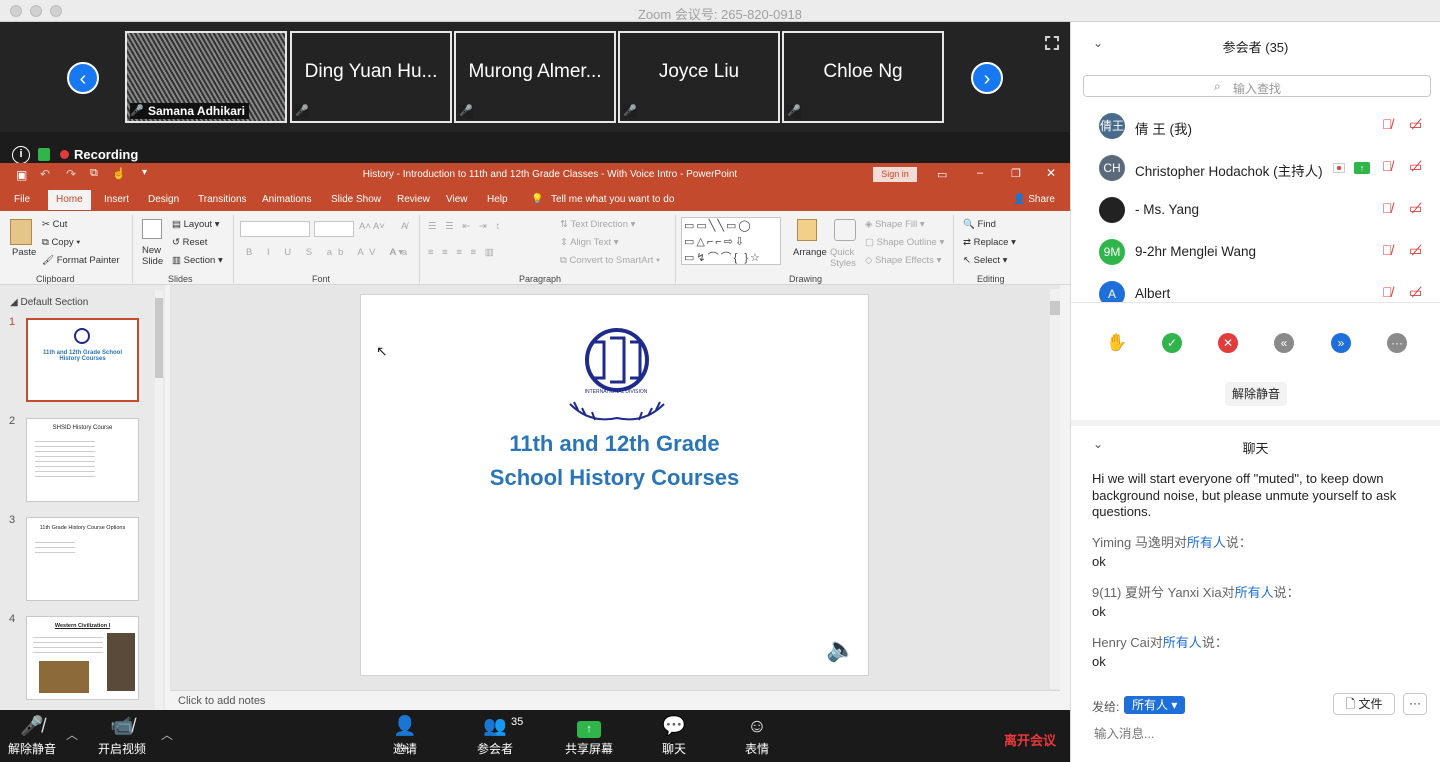 The height and width of the screenshot is (762, 1440). What do you see at coordinates (1052, 43) in the screenshot?
I see `fullscreen-icon` at bounding box center [1052, 43].